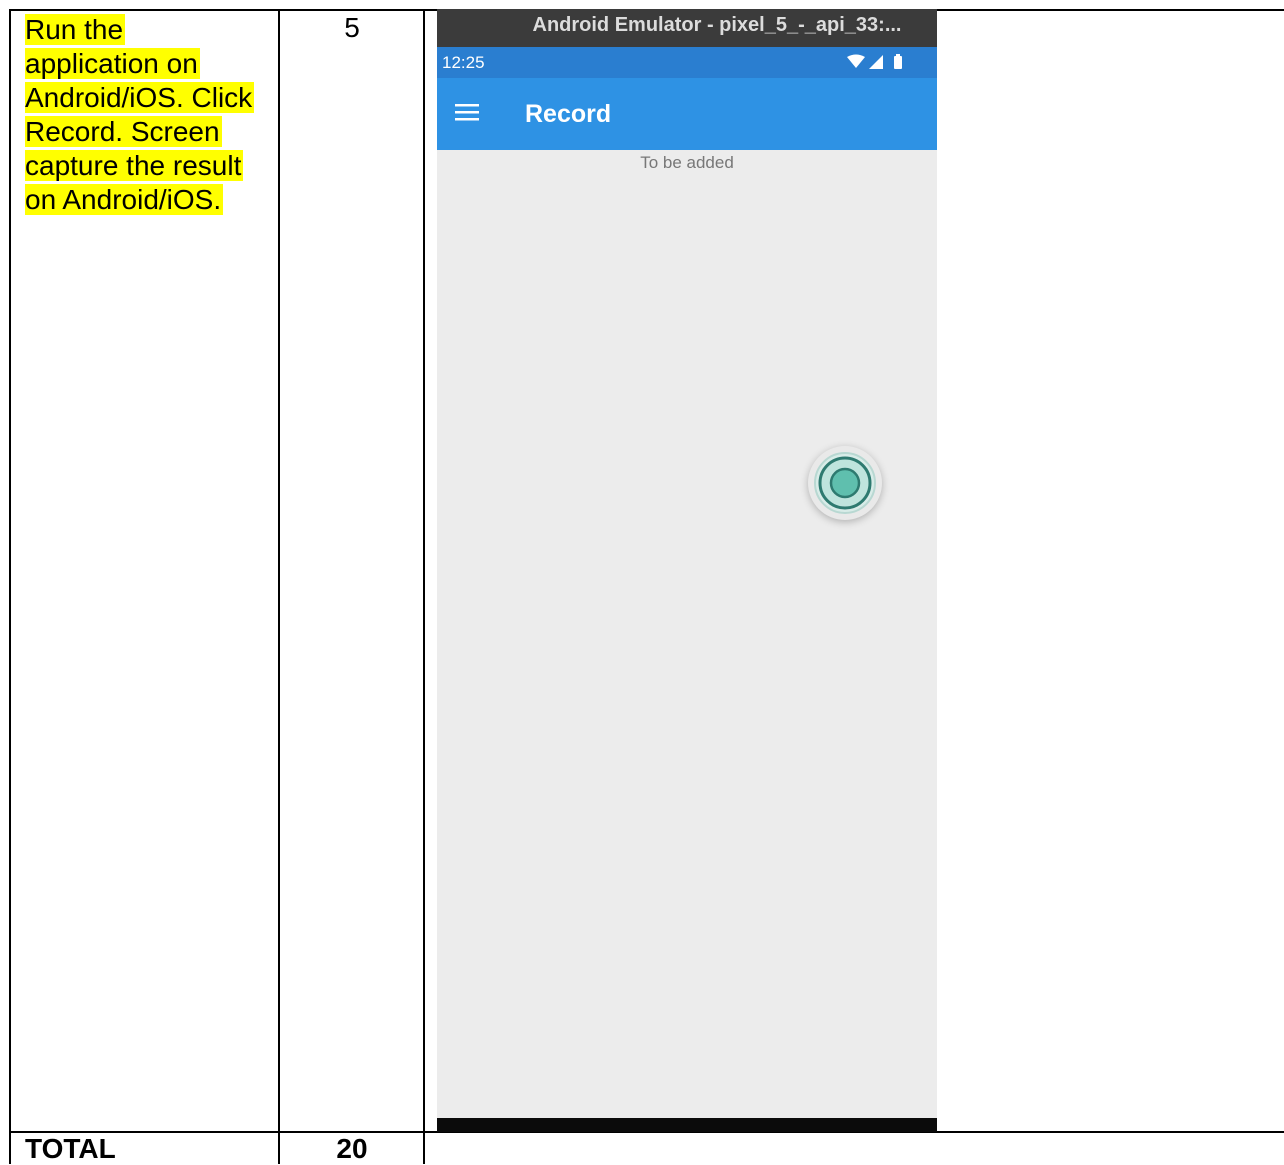  What do you see at coordinates (10, 586) in the screenshot?
I see `table-border-left` at bounding box center [10, 586].